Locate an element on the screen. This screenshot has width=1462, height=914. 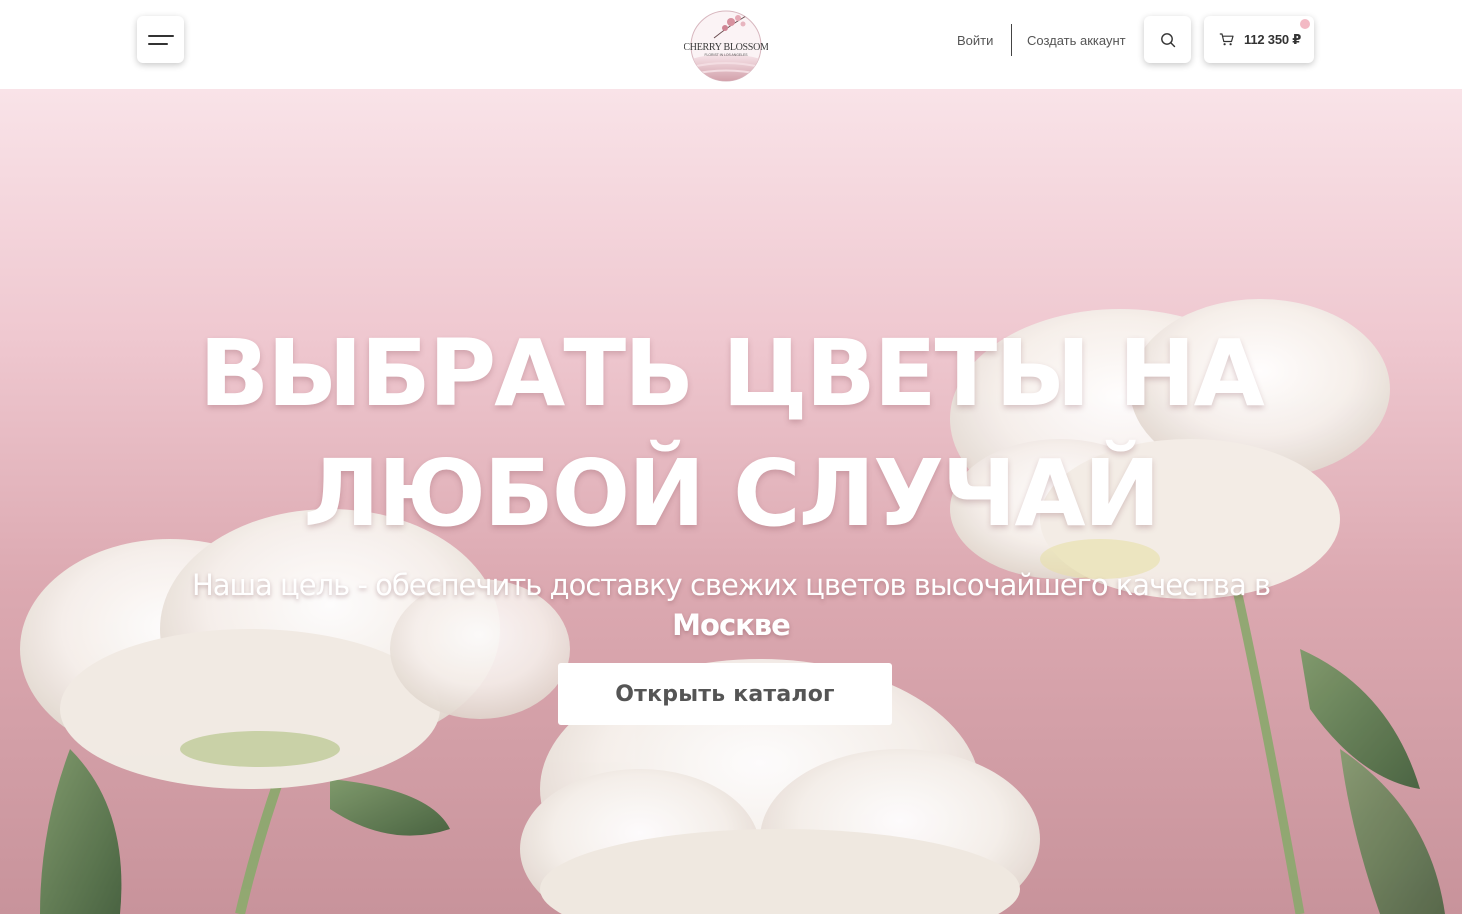
svg-text: CHERRY BLOSSOM is located at coordinates (726, 47).